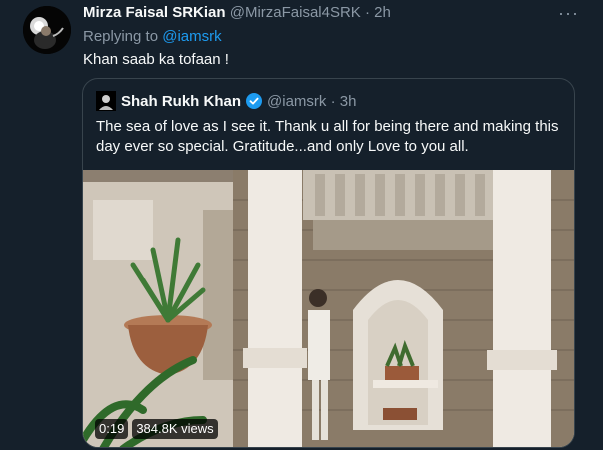 This screenshot has height=450, width=603. What do you see at coordinates (175, 429) in the screenshot?
I see `video-views: 384.8K views` at bounding box center [175, 429].